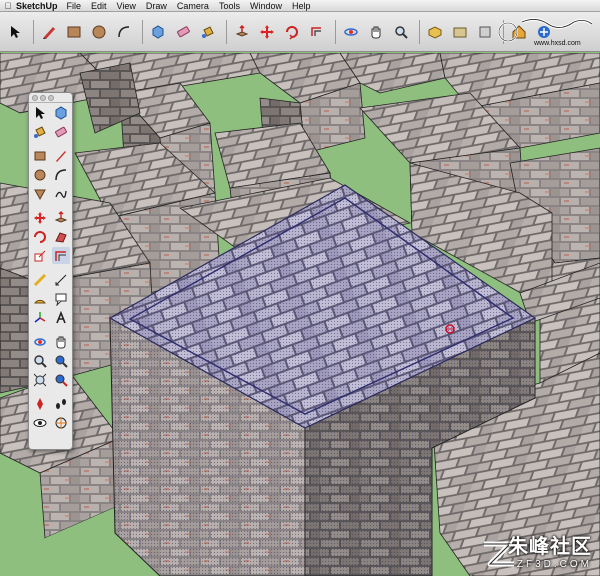 The height and width of the screenshot is (576, 600). I want to click on menu-help: Help, so click(301, 6).